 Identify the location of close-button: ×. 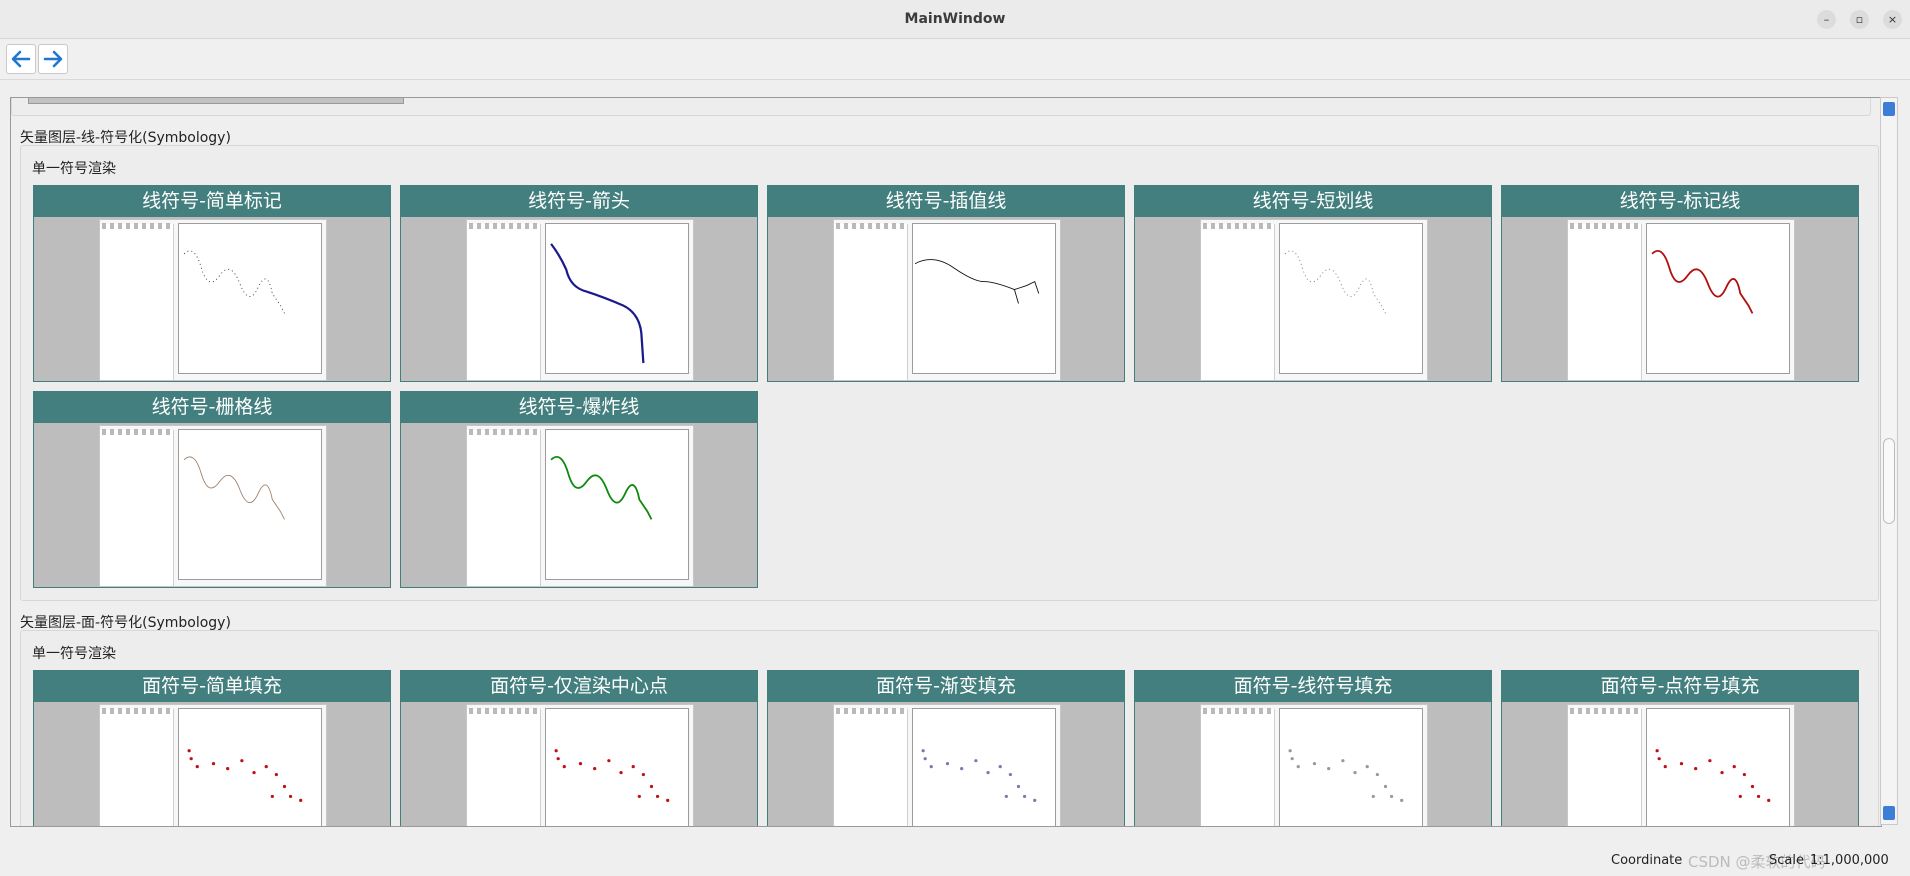
(1892, 19).